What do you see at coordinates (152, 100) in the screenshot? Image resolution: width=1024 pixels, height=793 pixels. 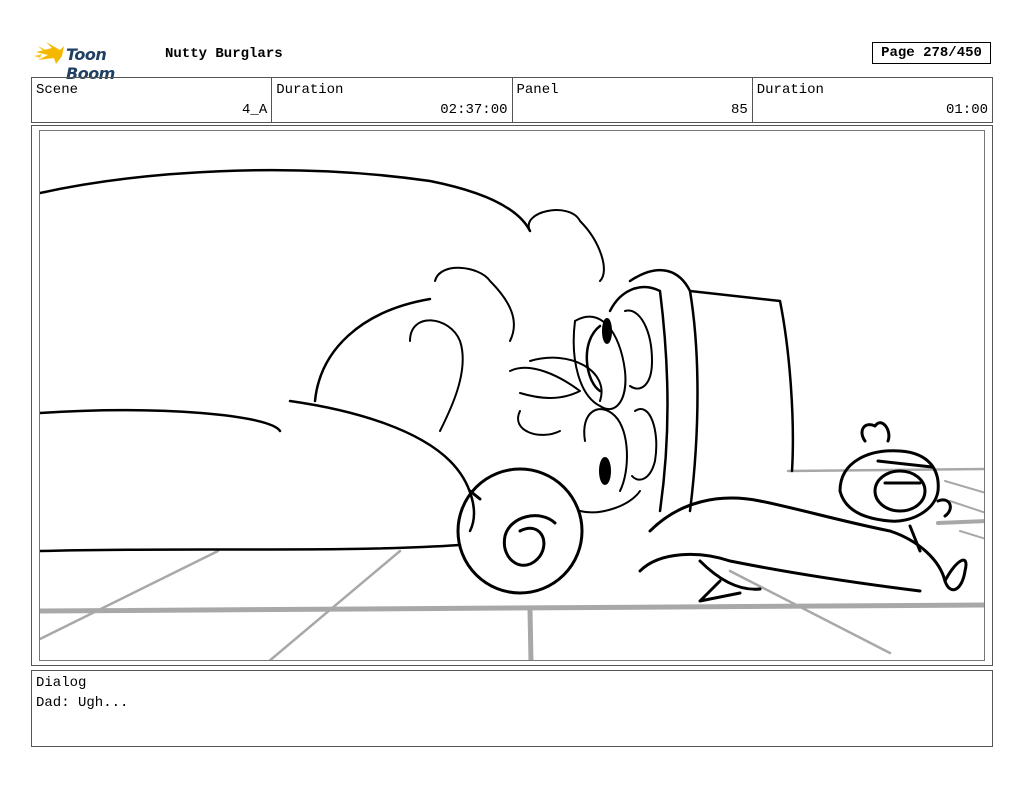 I see `scene-cell: Scene 4_A` at bounding box center [152, 100].